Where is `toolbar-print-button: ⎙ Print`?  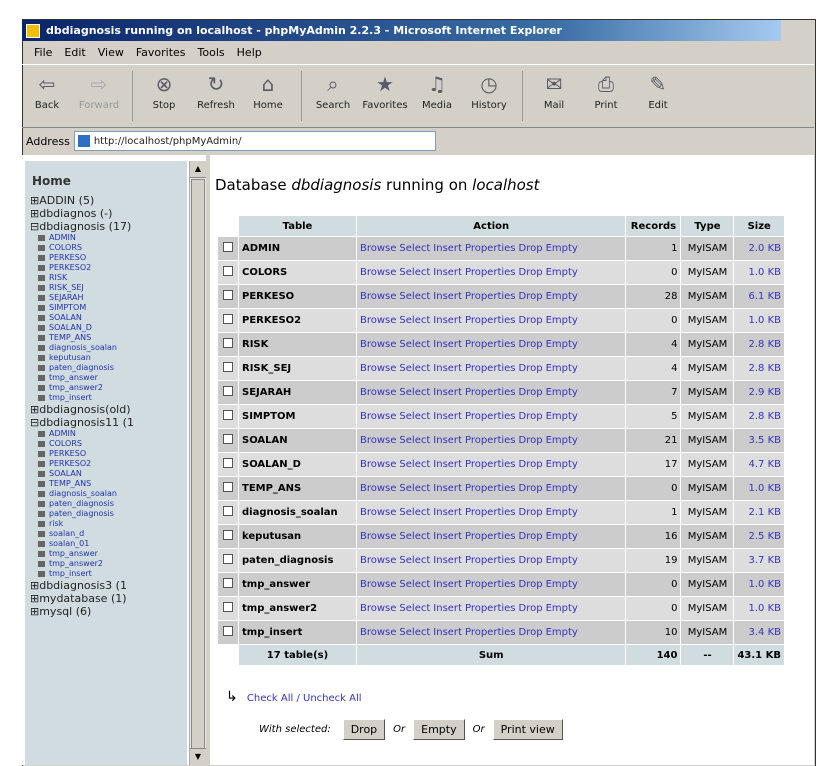
toolbar-print-button: ⎙ Print is located at coordinates (606, 88).